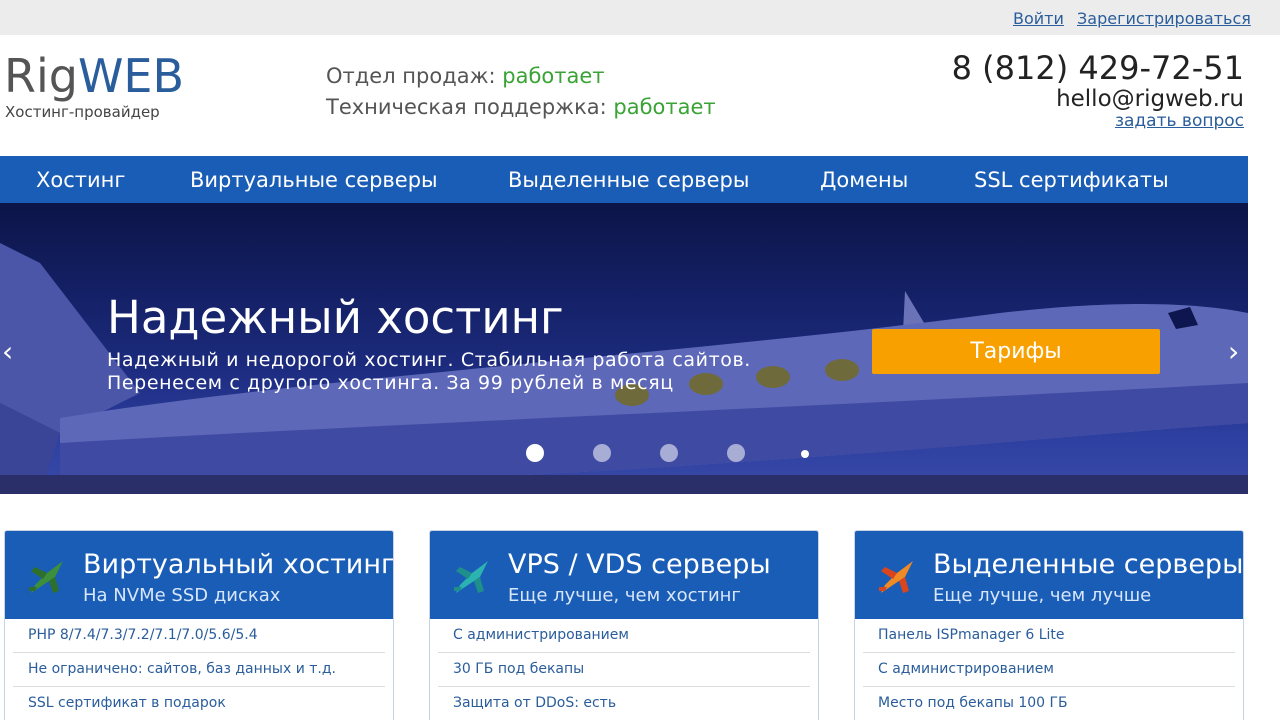 This screenshot has width=1280, height=720. I want to click on sales-label: Отдел продаж:, so click(411, 76).